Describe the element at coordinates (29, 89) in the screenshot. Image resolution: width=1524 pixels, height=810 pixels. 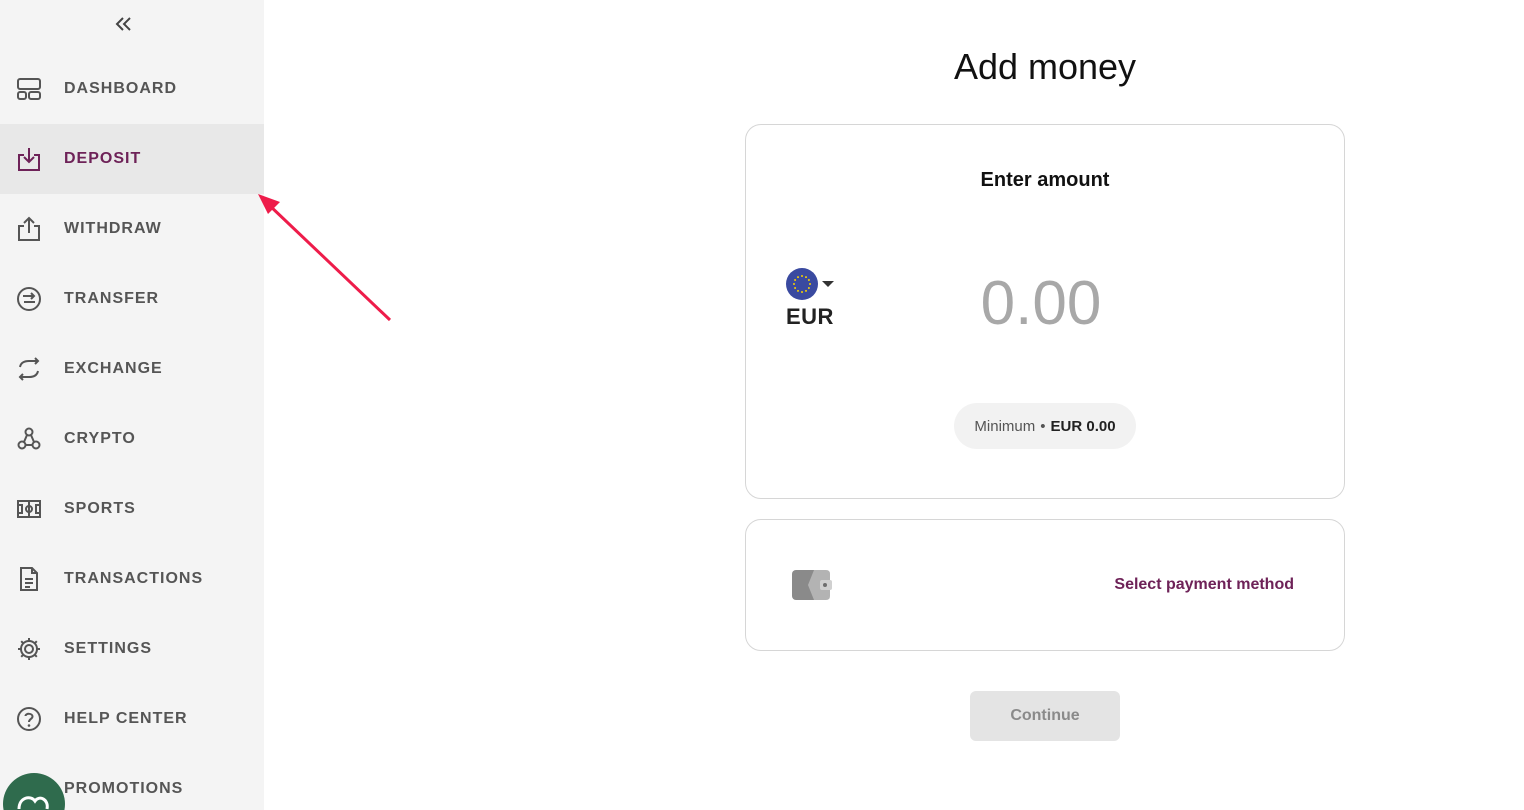
I see `dashboard-icon` at that location.